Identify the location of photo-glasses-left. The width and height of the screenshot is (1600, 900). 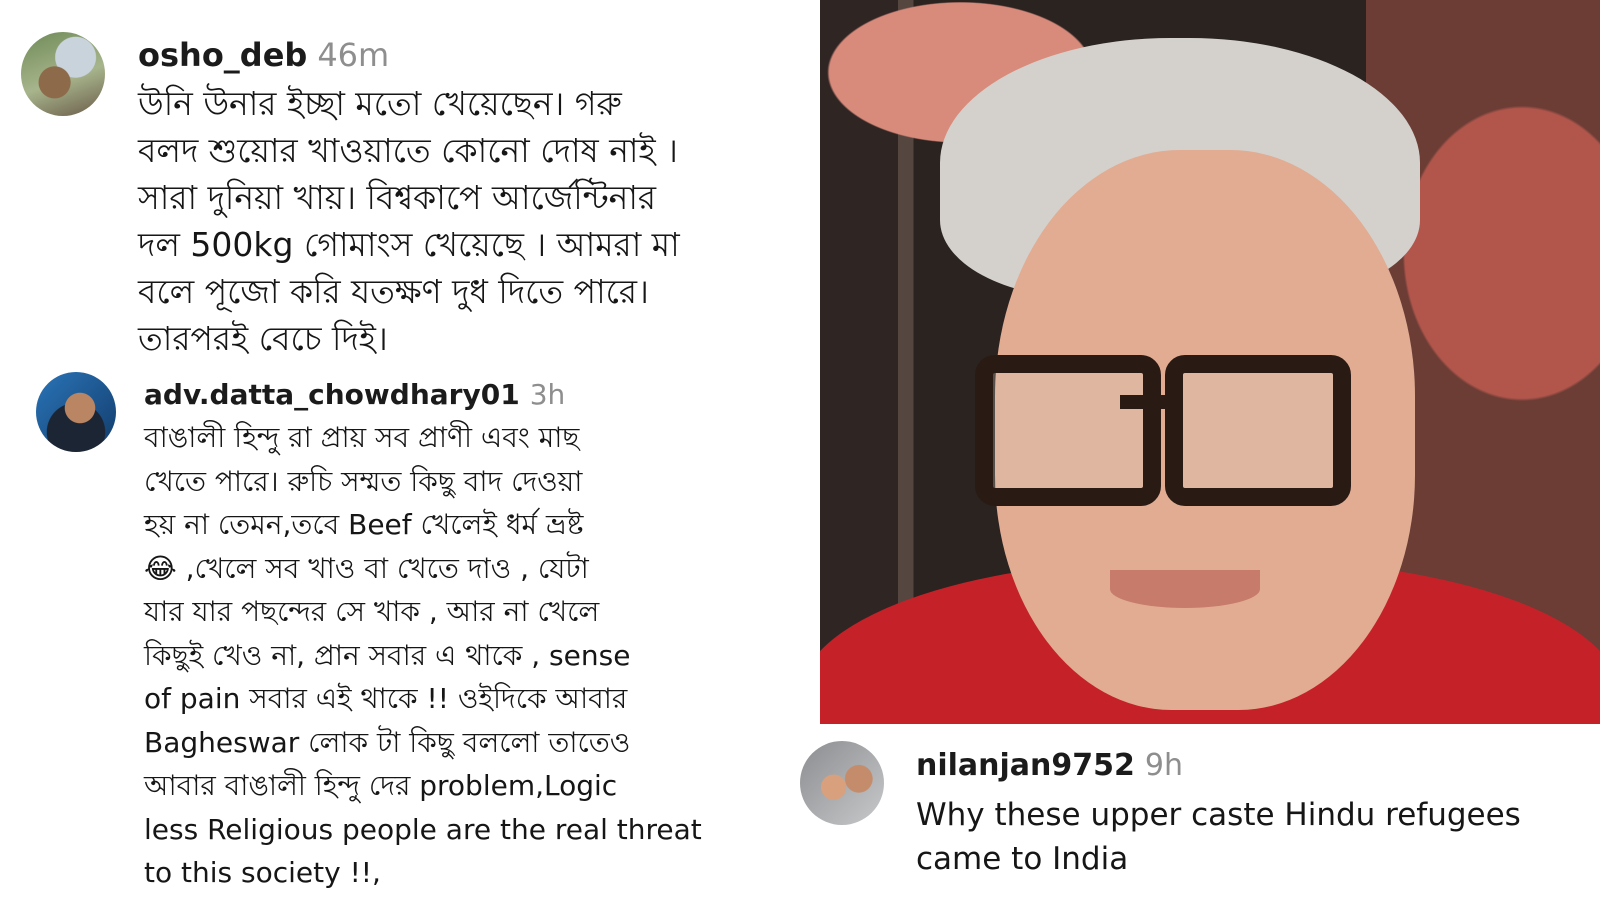
(1068, 430).